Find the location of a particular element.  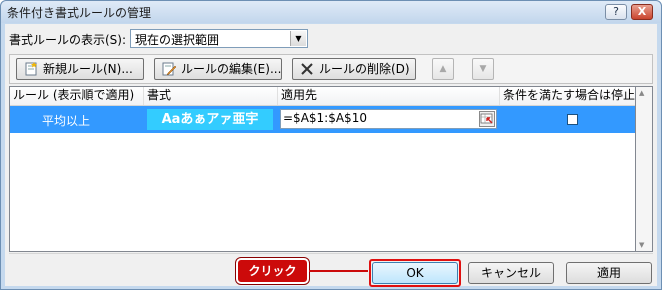

rule-toolbar: 新規ルール(N)... ルールの編集(E)... ルールの削除(D) ▲ ▼ is located at coordinates (331, 69).